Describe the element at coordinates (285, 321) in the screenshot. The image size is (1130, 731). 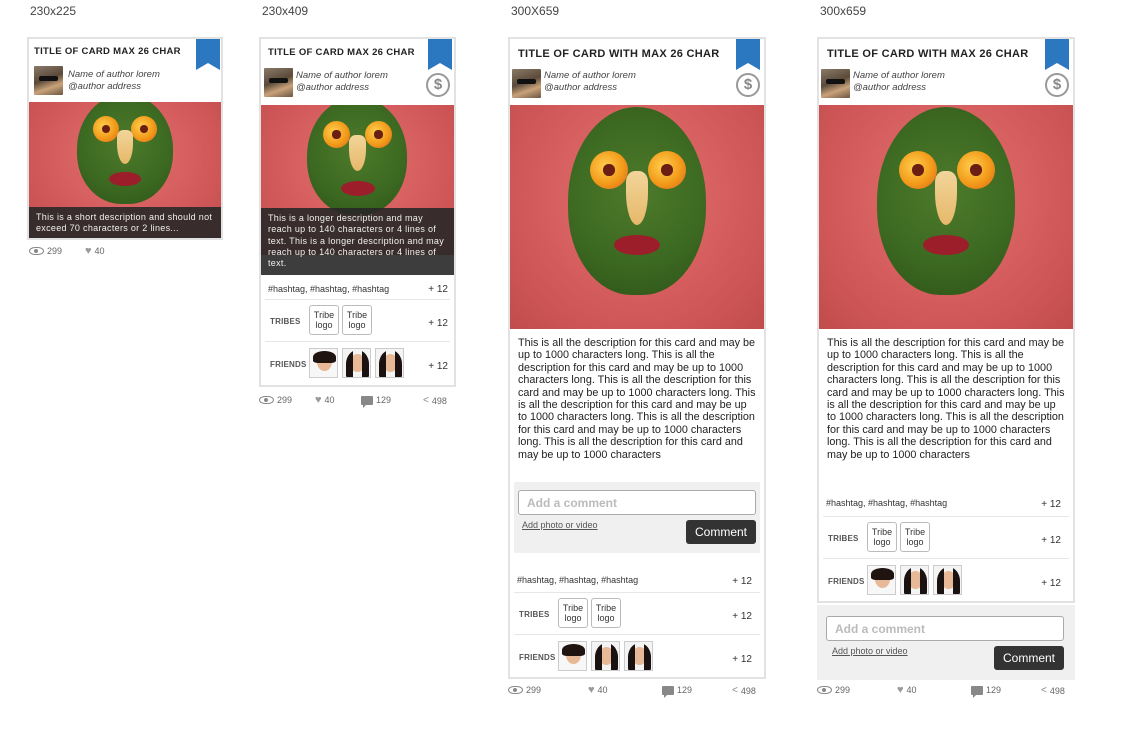
I see `tribes-label: TRIBES` at that location.